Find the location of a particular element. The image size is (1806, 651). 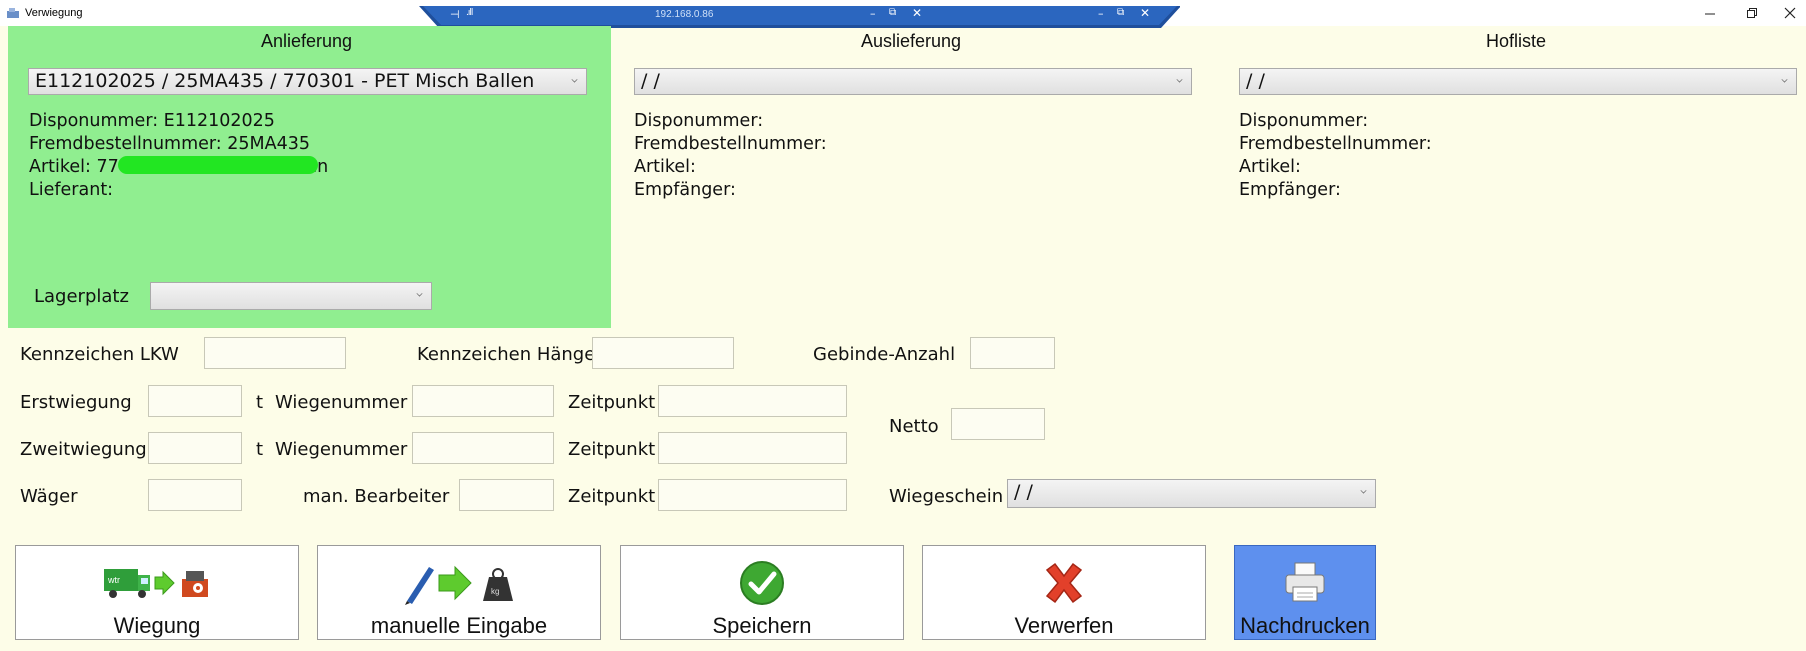

hofliste-disponummer: Disponummer: is located at coordinates (1304, 121).